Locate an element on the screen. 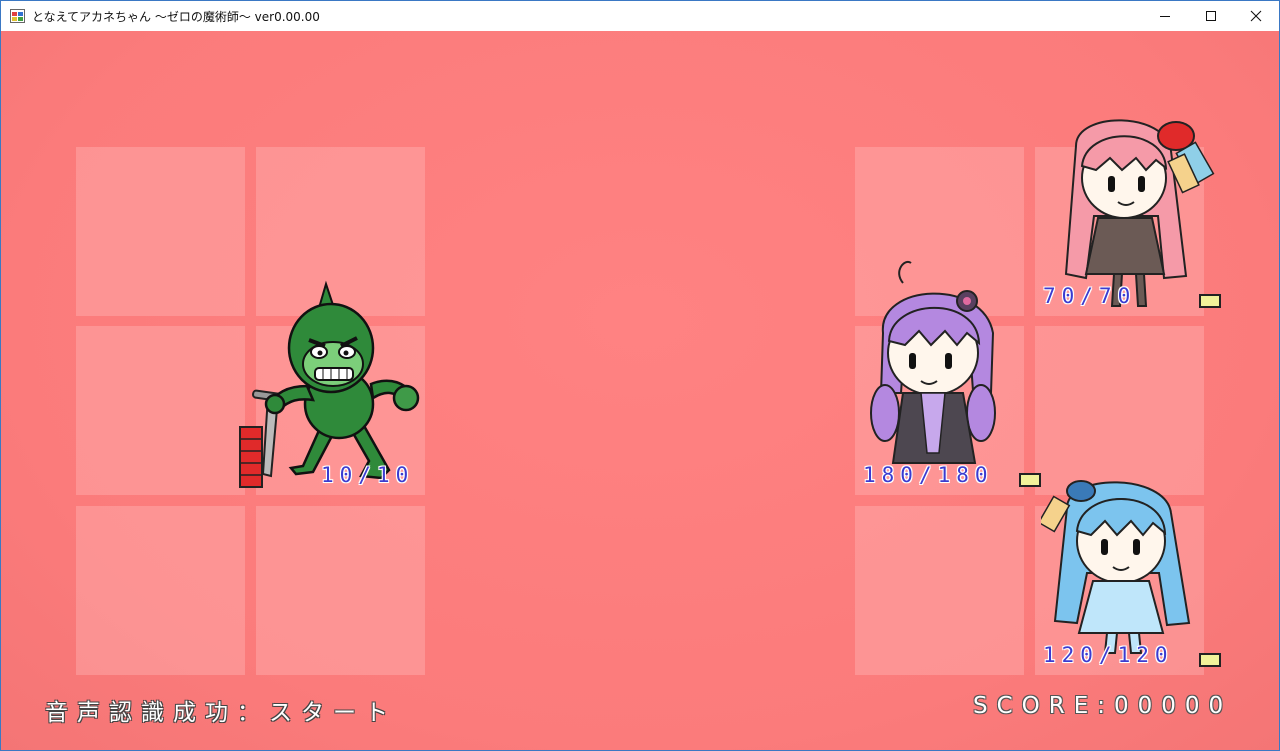 This screenshot has height=751, width=1280. maximize-button is located at coordinates (1211, 16).